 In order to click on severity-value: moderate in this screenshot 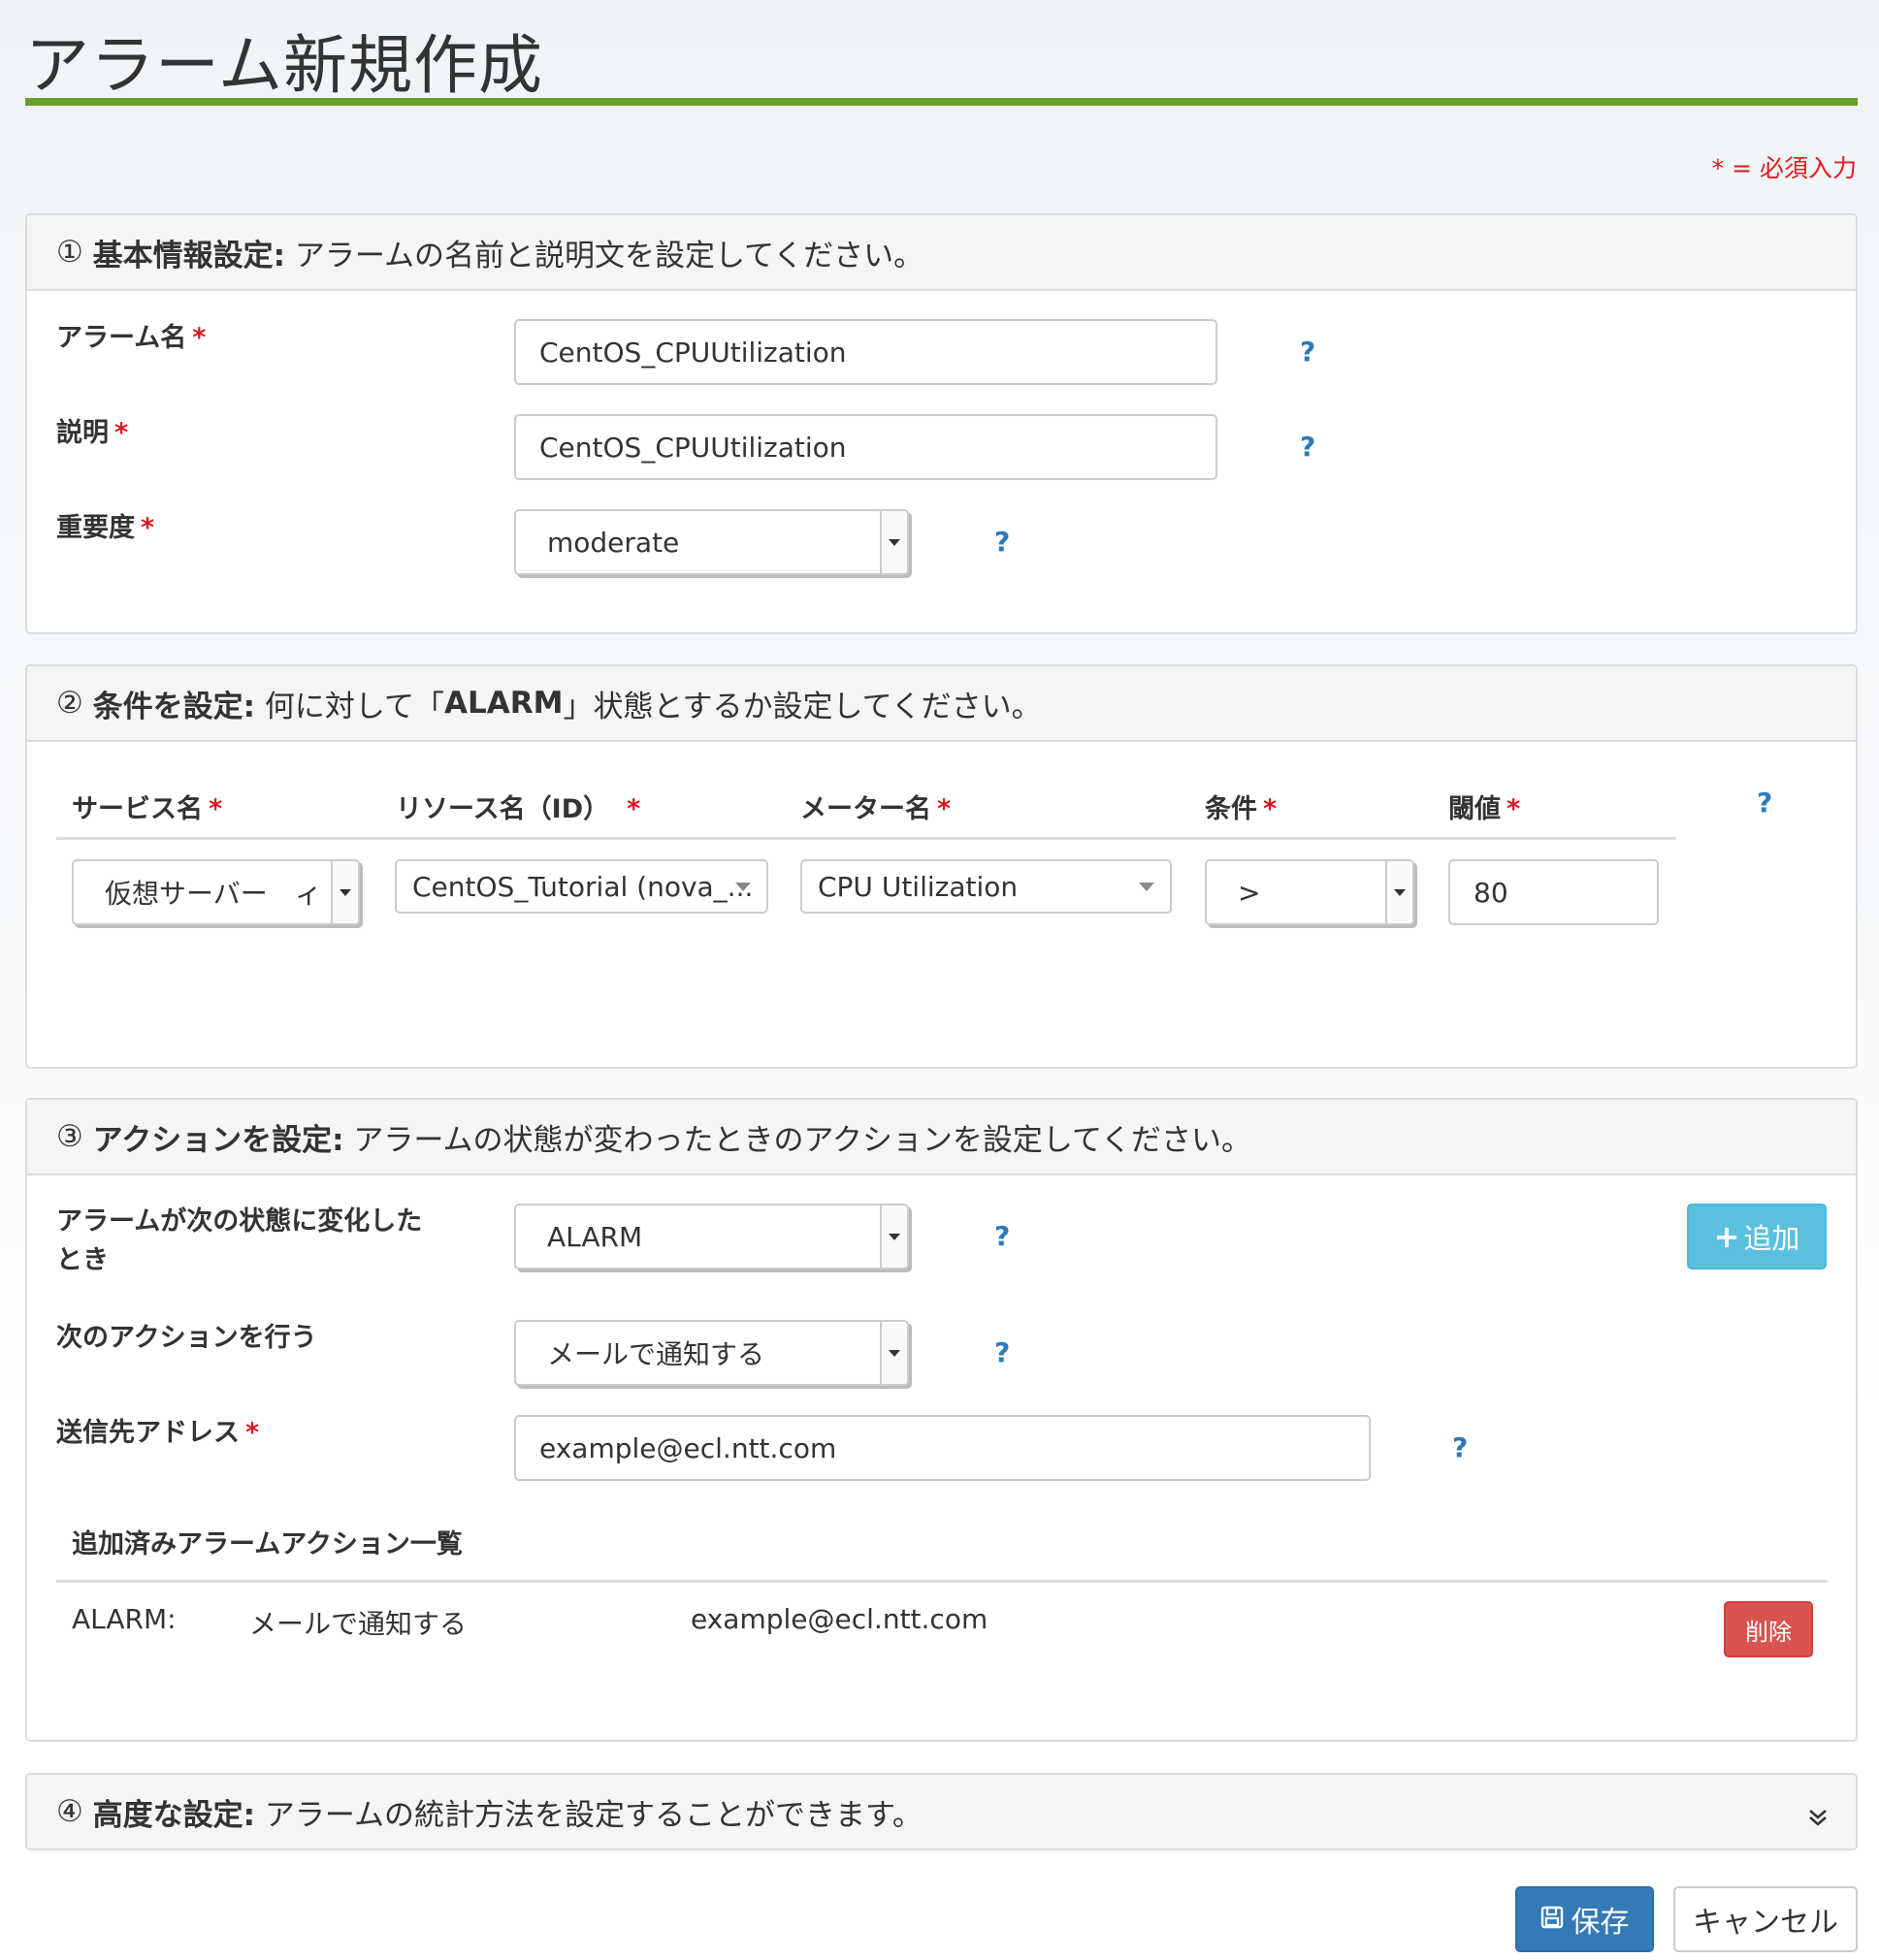, I will do `click(613, 542)`.